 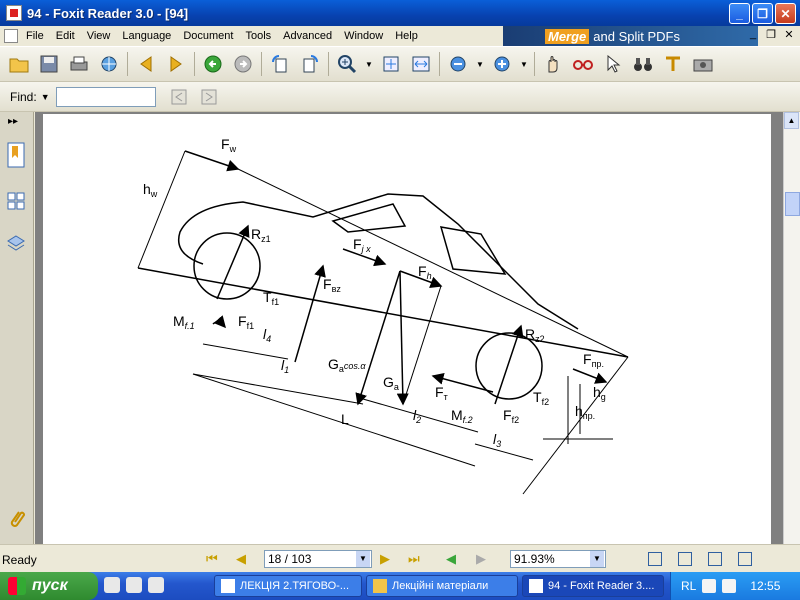 What do you see at coordinates (213, 64) in the screenshot?
I see `go-back-icon` at bounding box center [213, 64].